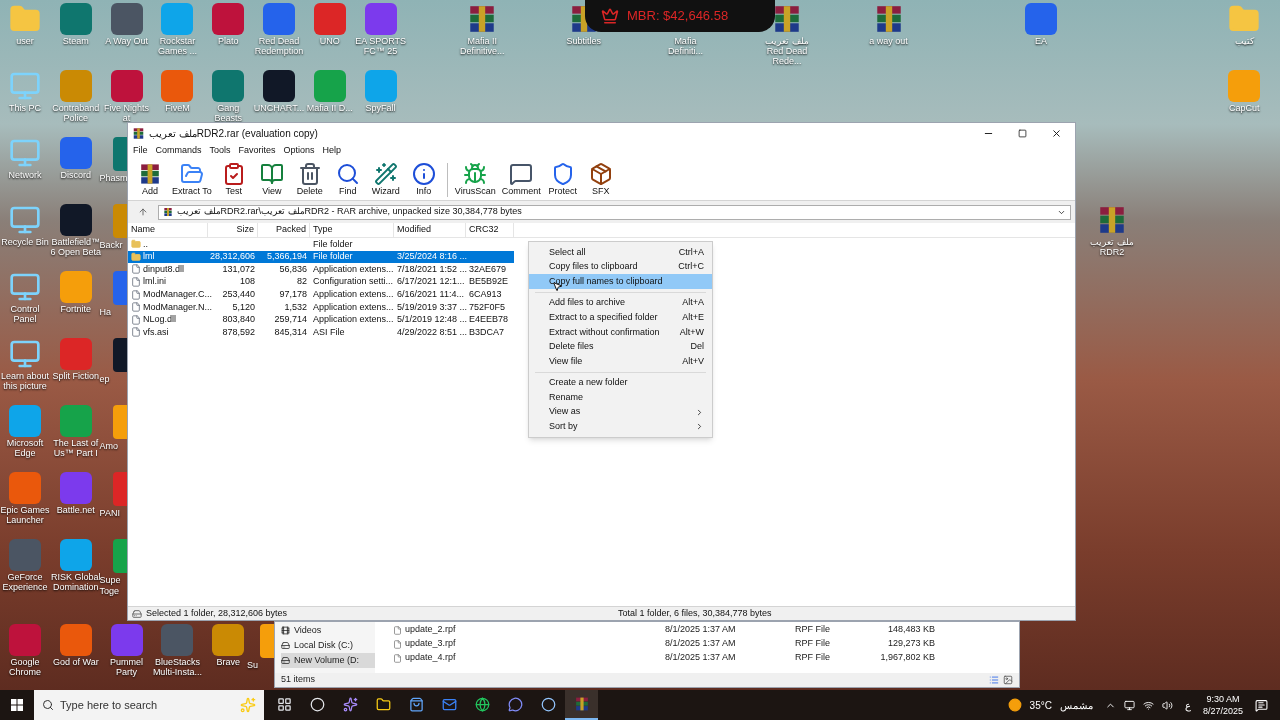 The height and width of the screenshot is (720, 1280). Describe the element at coordinates (620, 317) in the screenshot. I see `menu-item: Extract to a specified folder Alt+E` at that location.